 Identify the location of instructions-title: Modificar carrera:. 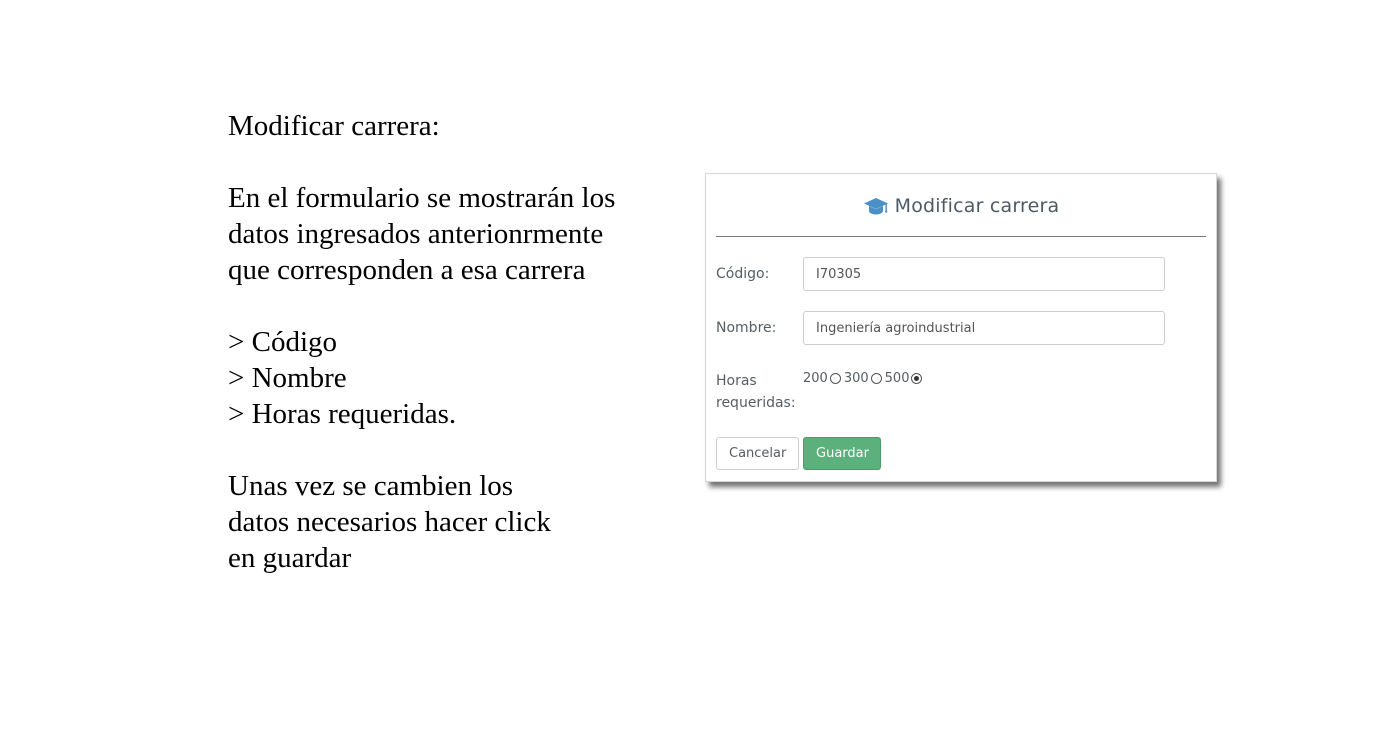
(334, 126).